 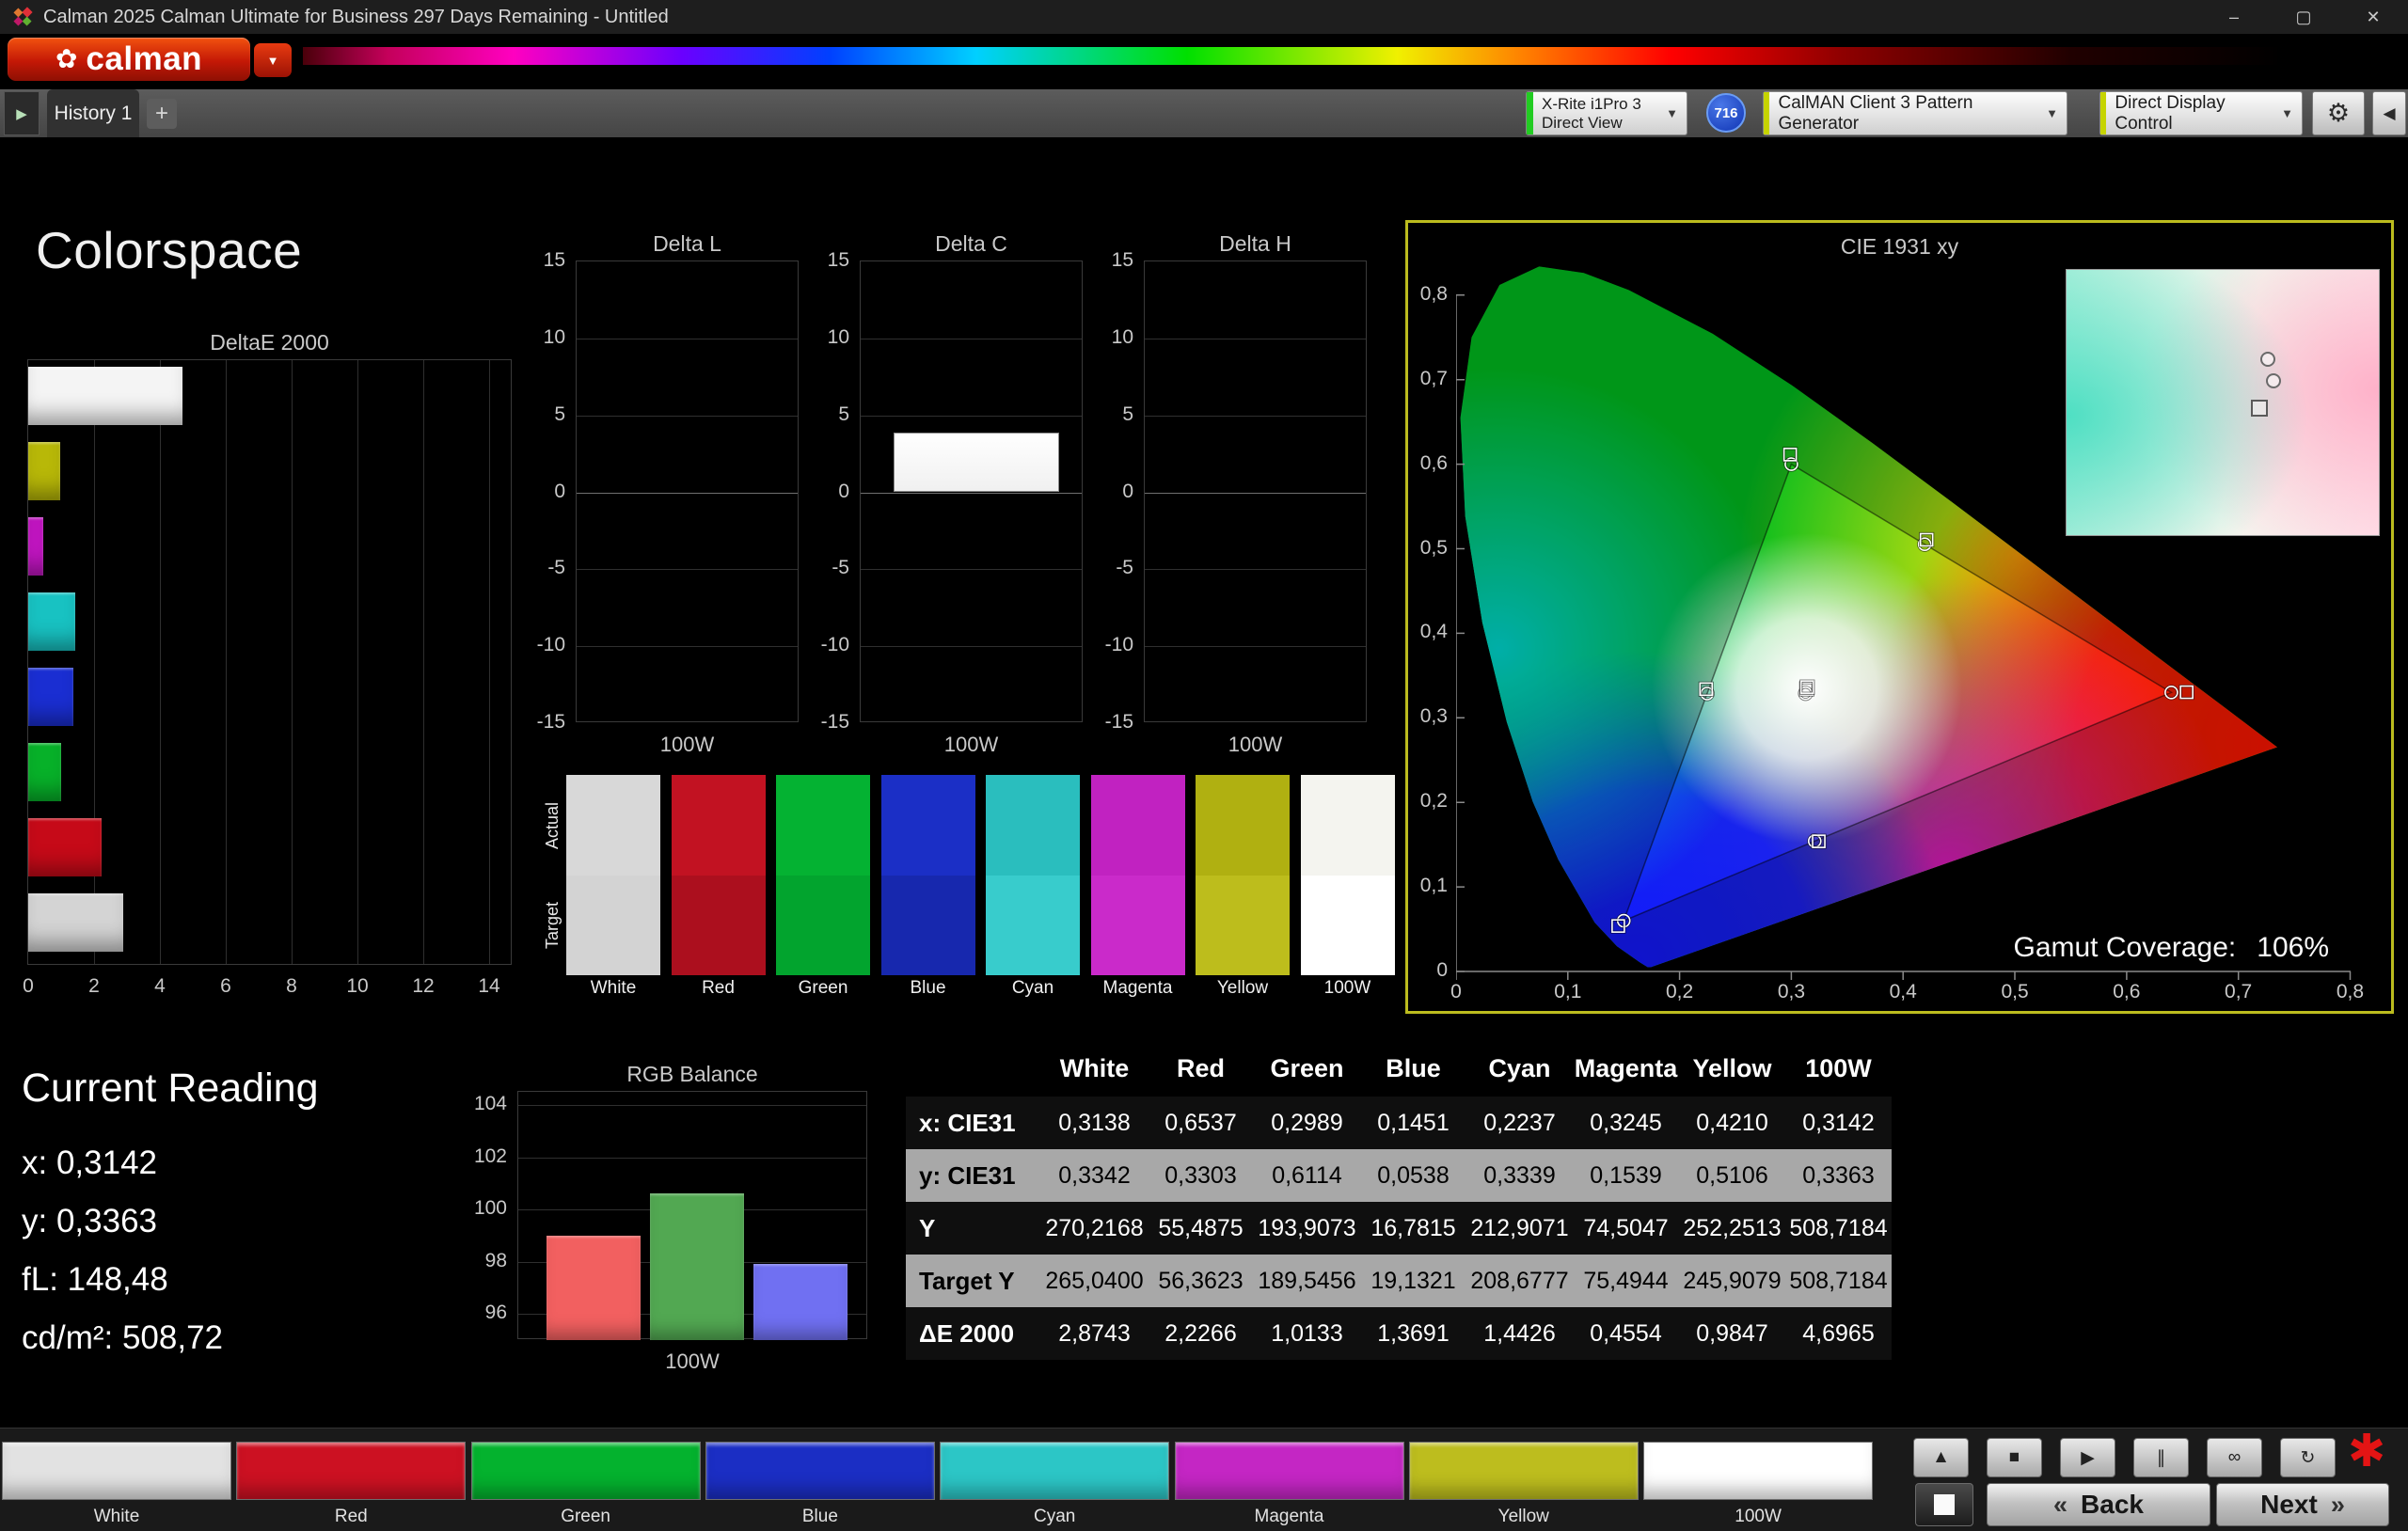 What do you see at coordinates (2239, 991) in the screenshot?
I see `cie-xtick: 0,7` at bounding box center [2239, 991].